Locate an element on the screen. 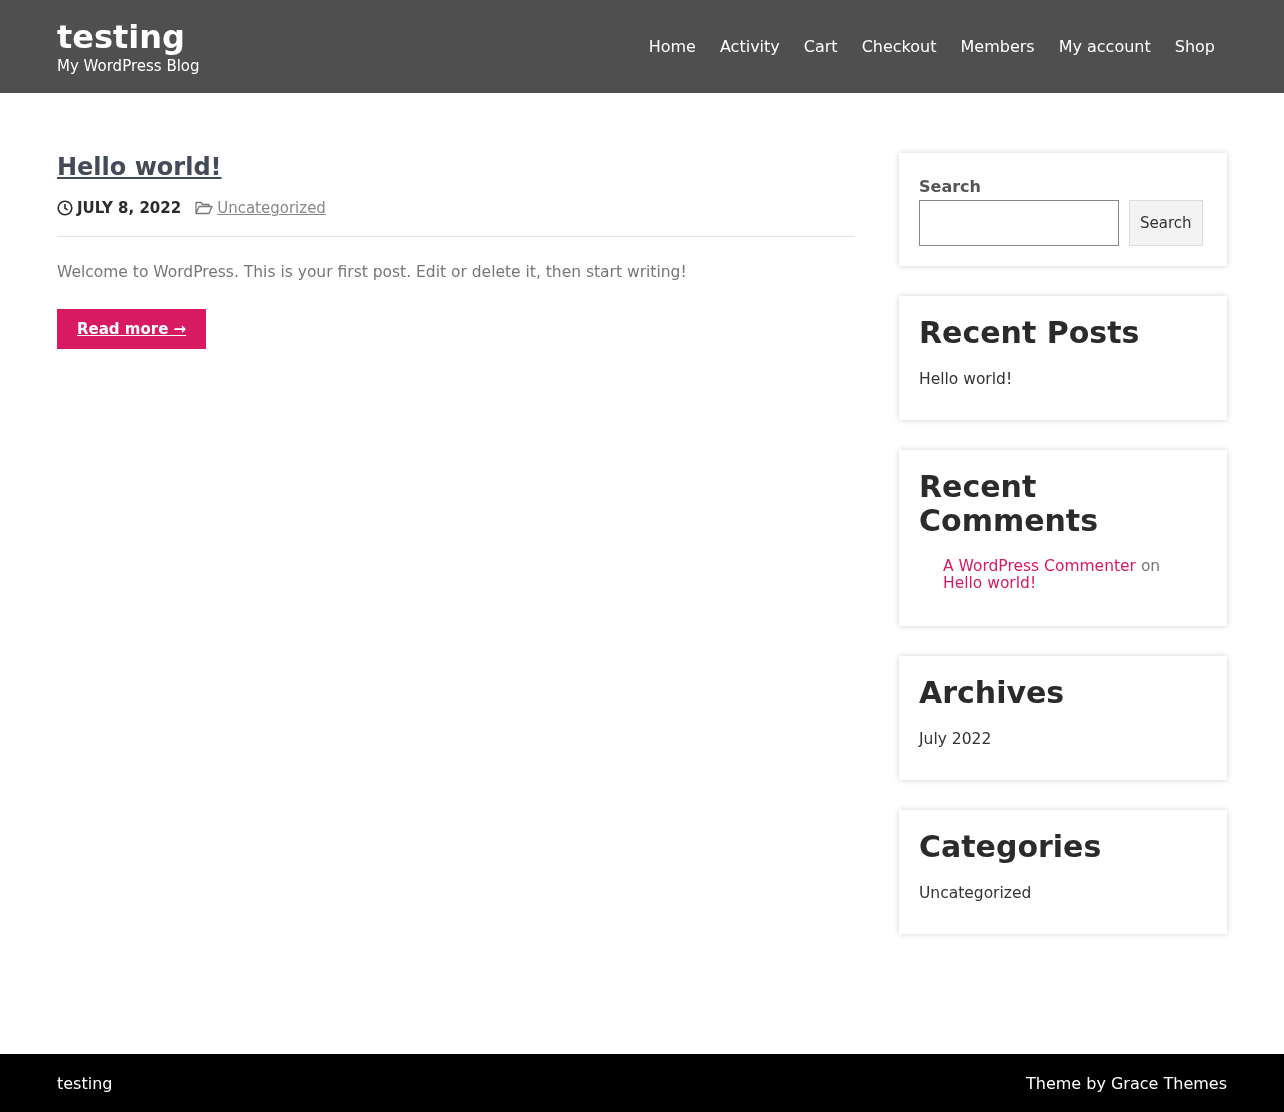 The width and height of the screenshot is (1284, 1112). footer-credit: Theme by Grace Themes is located at coordinates (1126, 1083).